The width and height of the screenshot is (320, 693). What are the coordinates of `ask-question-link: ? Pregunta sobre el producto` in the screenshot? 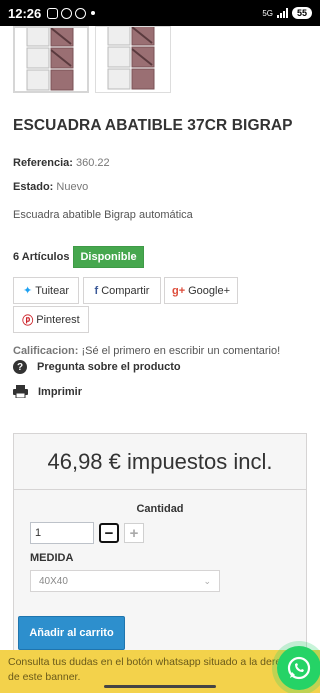 It's located at (97, 367).